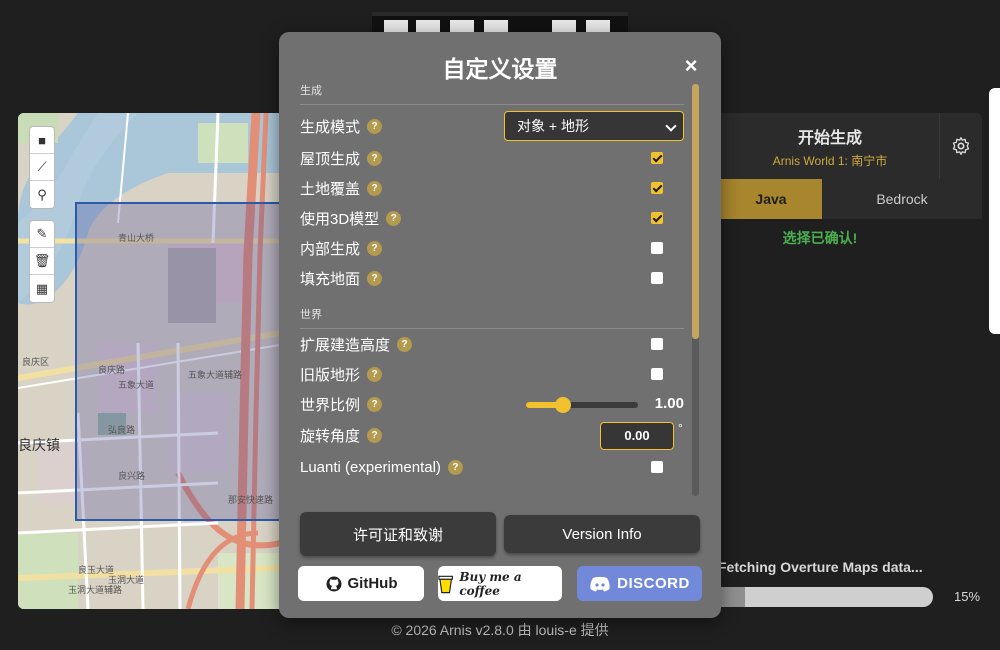  I want to click on world-scale-value: 1.00, so click(669, 403).